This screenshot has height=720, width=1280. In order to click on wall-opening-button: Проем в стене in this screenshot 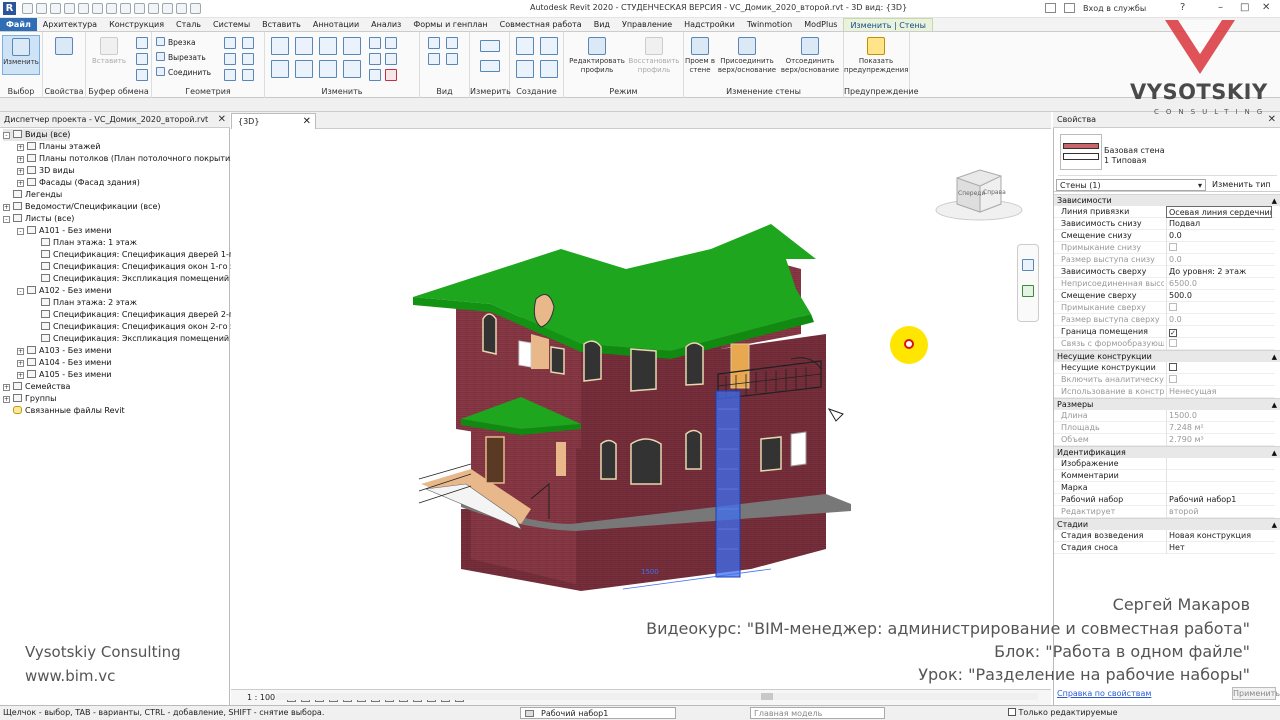, I will do `click(700, 55)`.